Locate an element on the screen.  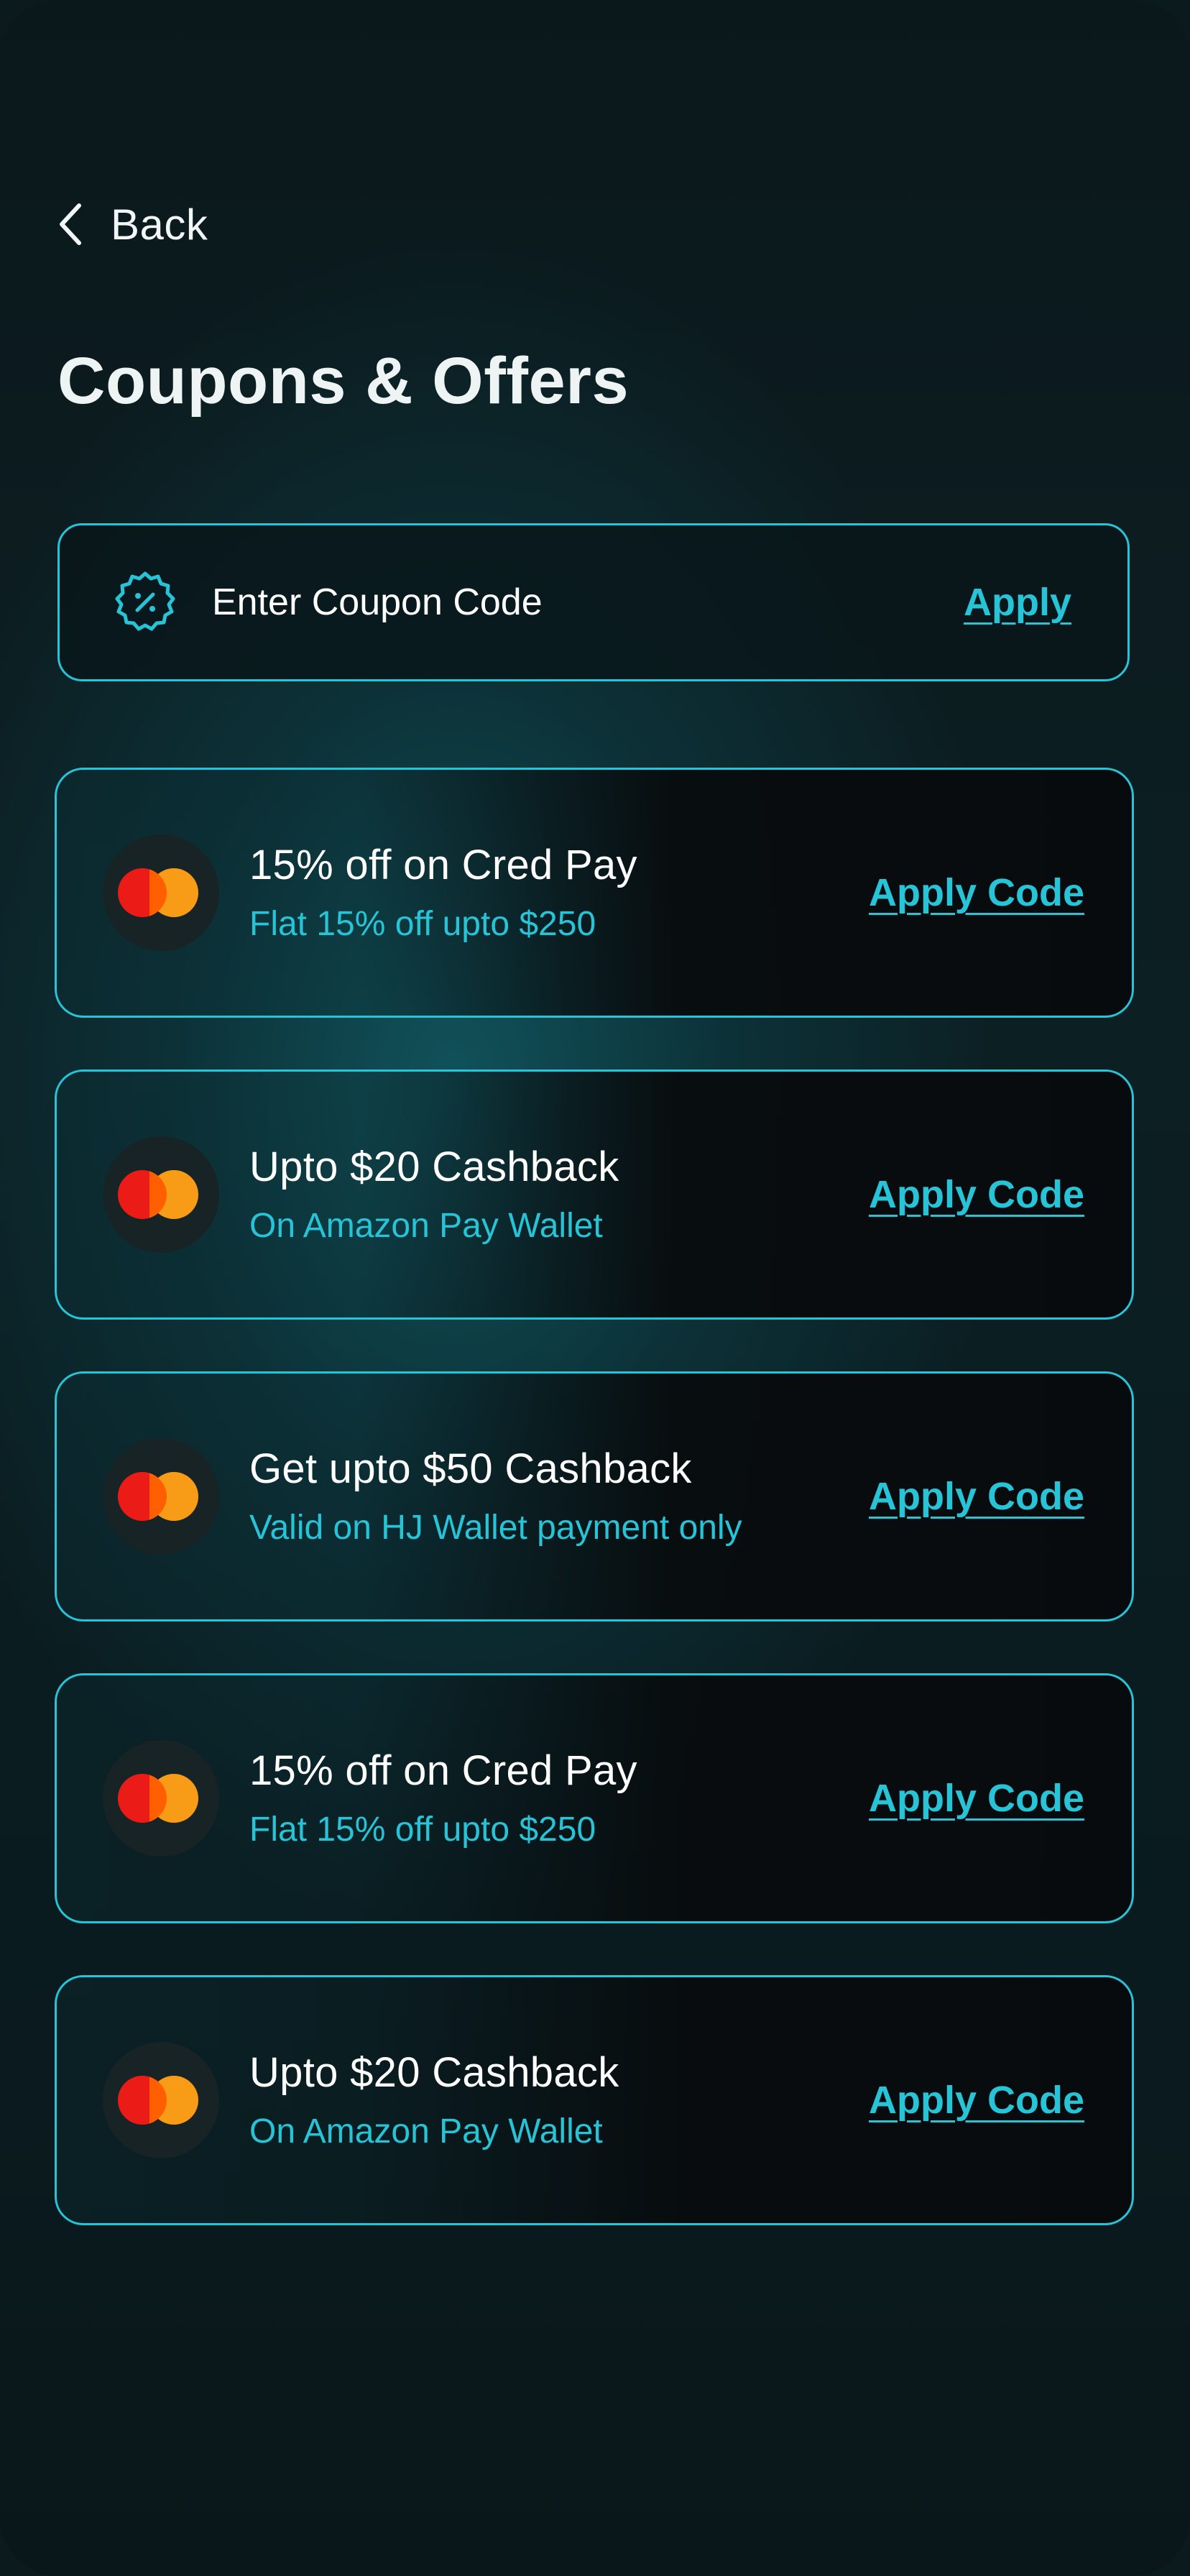
coupon-code-input is located at coordinates (587, 602).